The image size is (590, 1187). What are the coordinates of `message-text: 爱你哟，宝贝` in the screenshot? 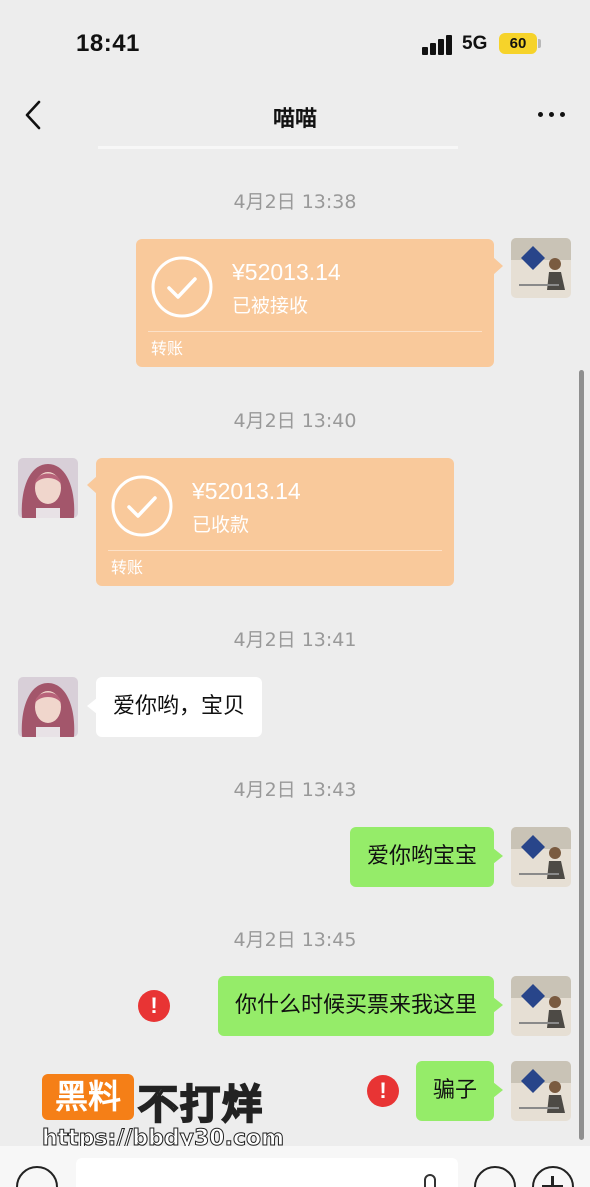 It's located at (179, 706).